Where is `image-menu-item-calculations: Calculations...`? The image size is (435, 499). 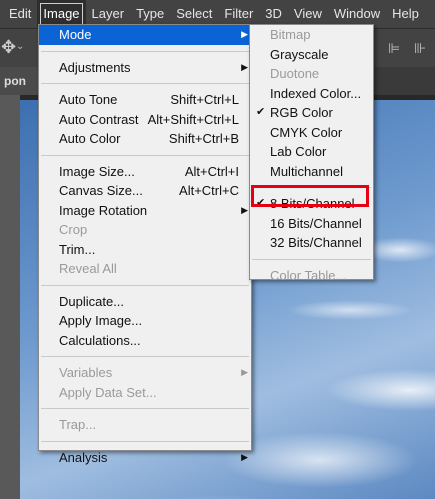 image-menu-item-calculations: Calculations... is located at coordinates (145, 341).